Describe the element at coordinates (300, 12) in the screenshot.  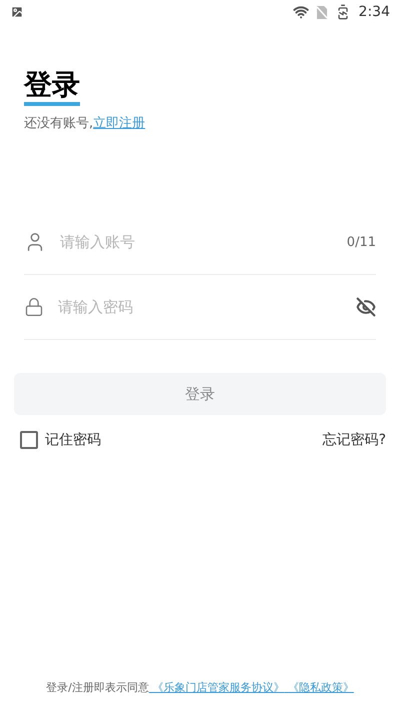
I see `wifi-icon` at that location.